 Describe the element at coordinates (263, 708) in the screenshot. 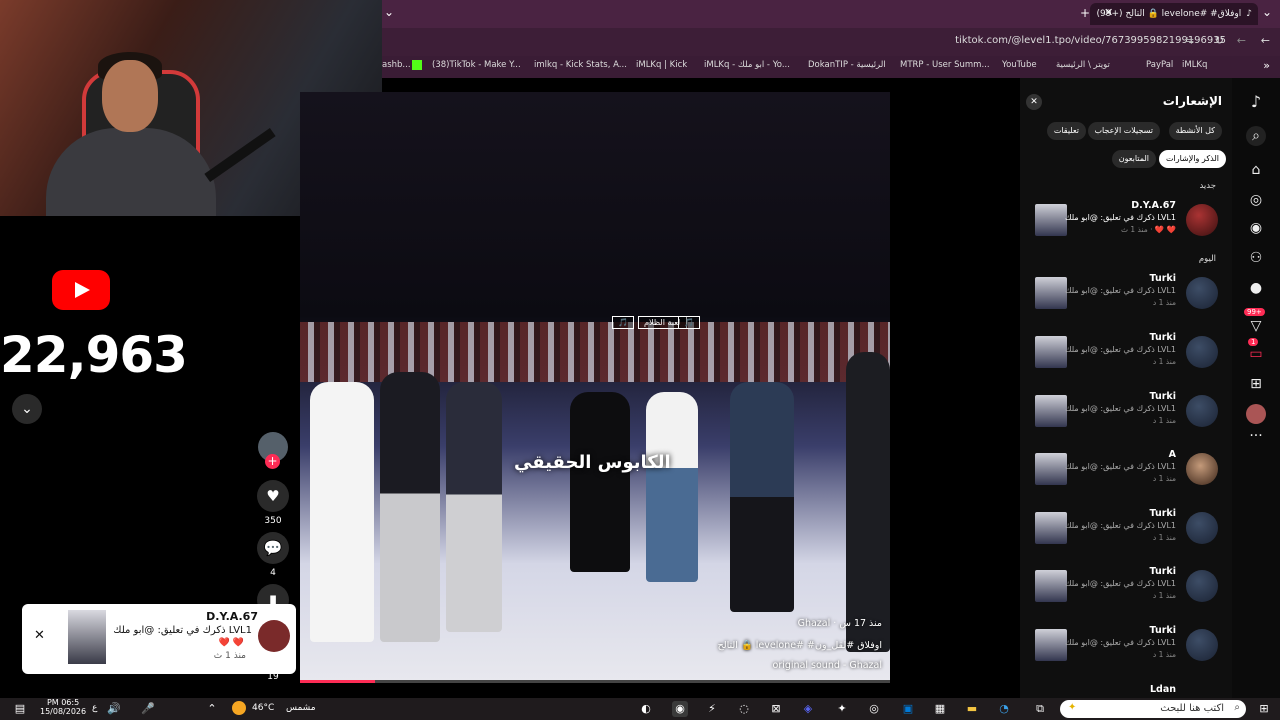

I see `weather-temp: 46°C` at that location.